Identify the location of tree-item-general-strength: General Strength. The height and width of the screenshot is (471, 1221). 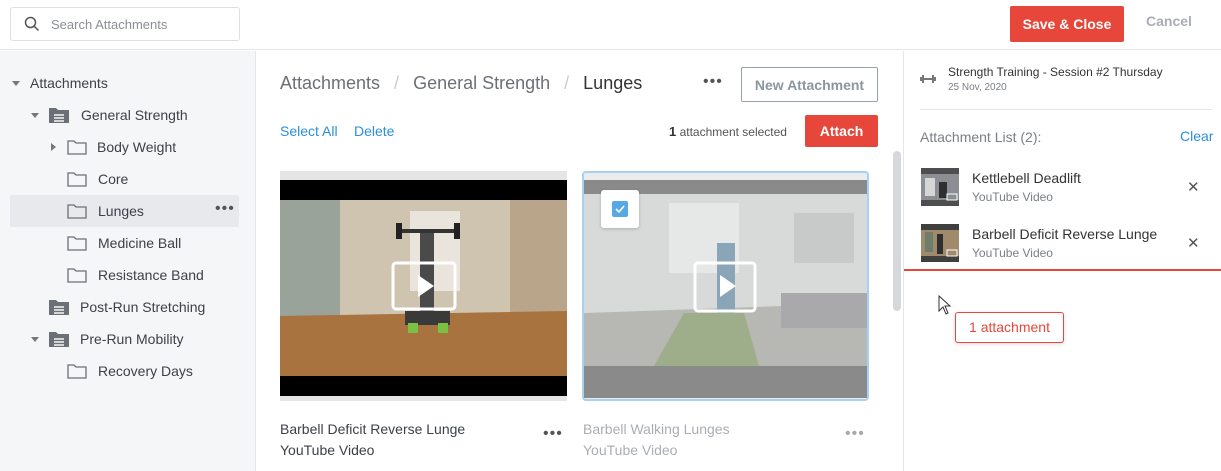
(124, 115).